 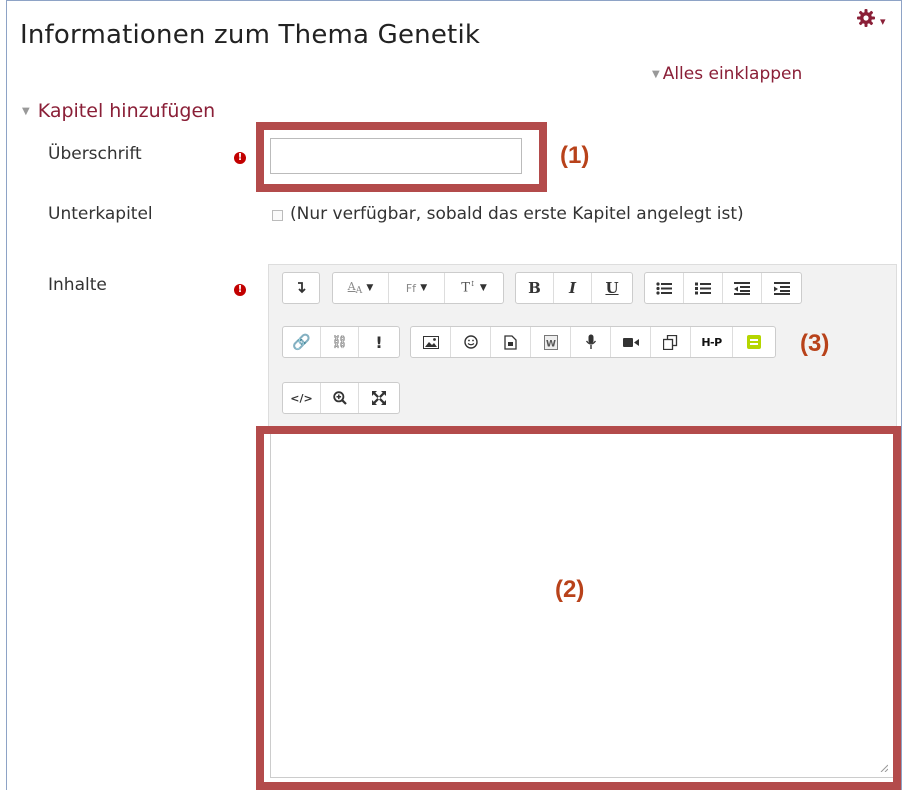 I want to click on fullscreen-button, so click(x=379, y=398).